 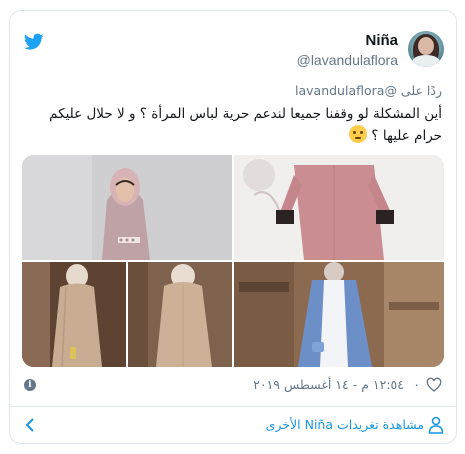 I want to click on tweet-meta: i ١٢:٥٤ م - ١٤ أغسطس ٢٠١٩ ٠, so click(x=232, y=386).